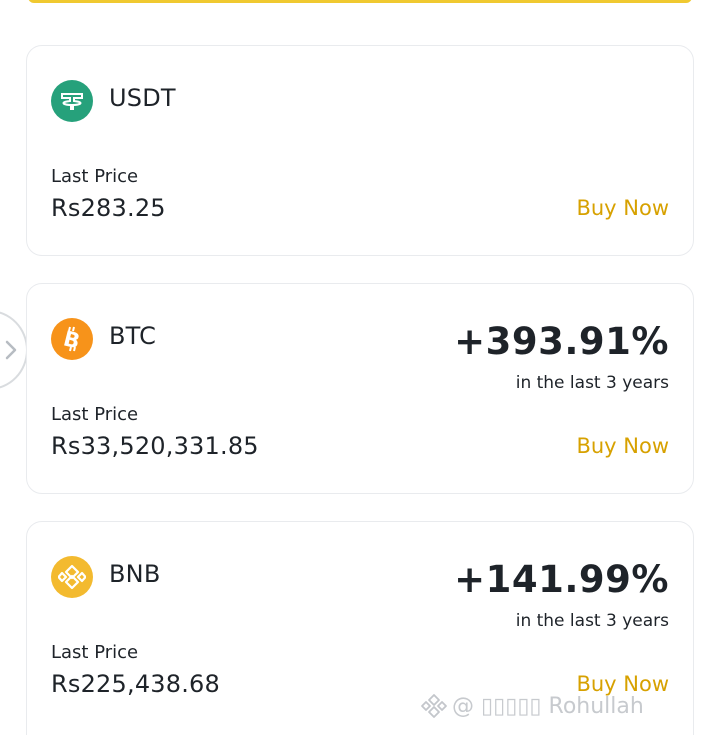 Image resolution: width=720 pixels, height=735 pixels. Describe the element at coordinates (142, 98) in the screenshot. I see `coin-symbol: USDT` at that location.